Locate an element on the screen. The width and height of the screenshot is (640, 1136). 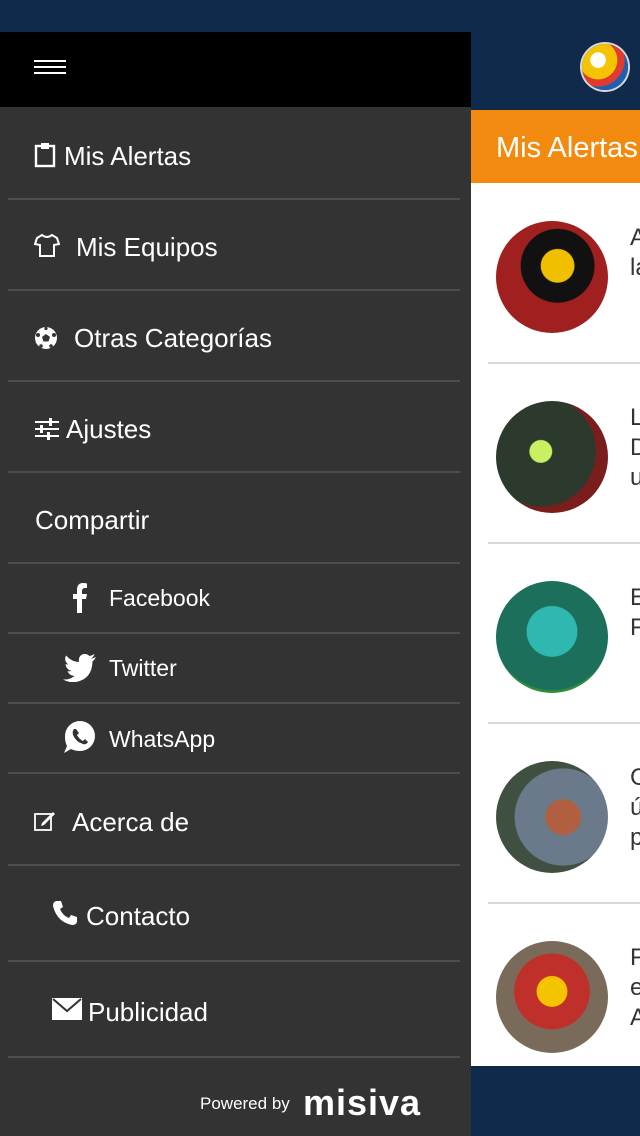
feed-item: FeA is located at coordinates (564, 993).